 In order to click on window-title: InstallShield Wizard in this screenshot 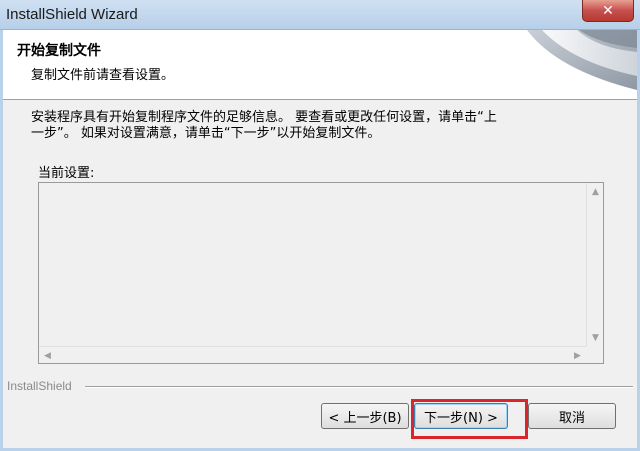, I will do `click(72, 14)`.